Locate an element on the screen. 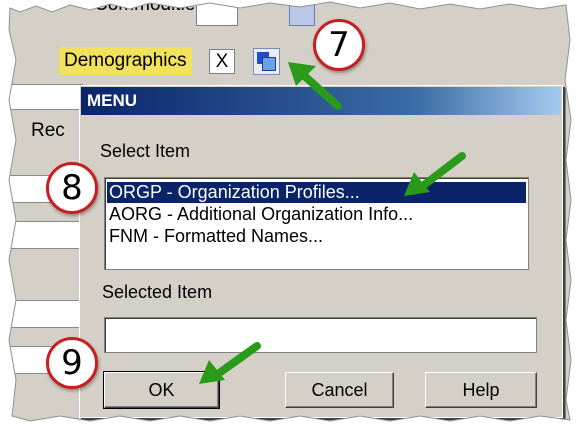 Image resolution: width=576 pixels, height=428 pixels. callout-8: 8 is located at coordinates (72, 188).